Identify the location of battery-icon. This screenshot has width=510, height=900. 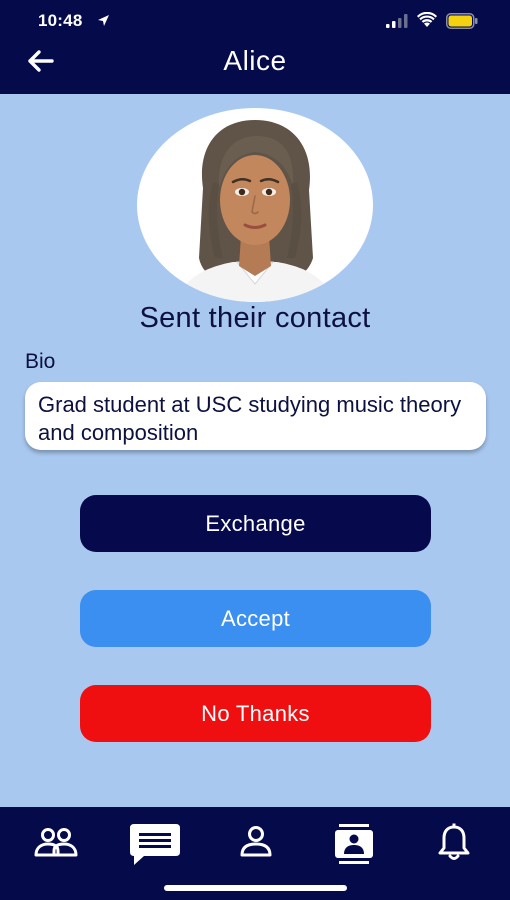
(462, 21).